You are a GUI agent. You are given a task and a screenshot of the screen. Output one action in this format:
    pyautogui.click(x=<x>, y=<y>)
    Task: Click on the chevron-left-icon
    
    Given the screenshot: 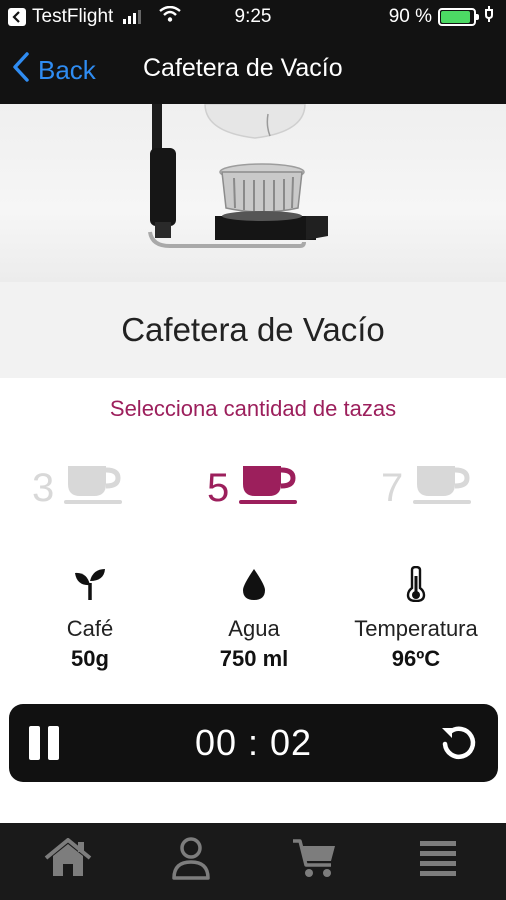 What is the action you would take?
    pyautogui.click(x=21, y=70)
    